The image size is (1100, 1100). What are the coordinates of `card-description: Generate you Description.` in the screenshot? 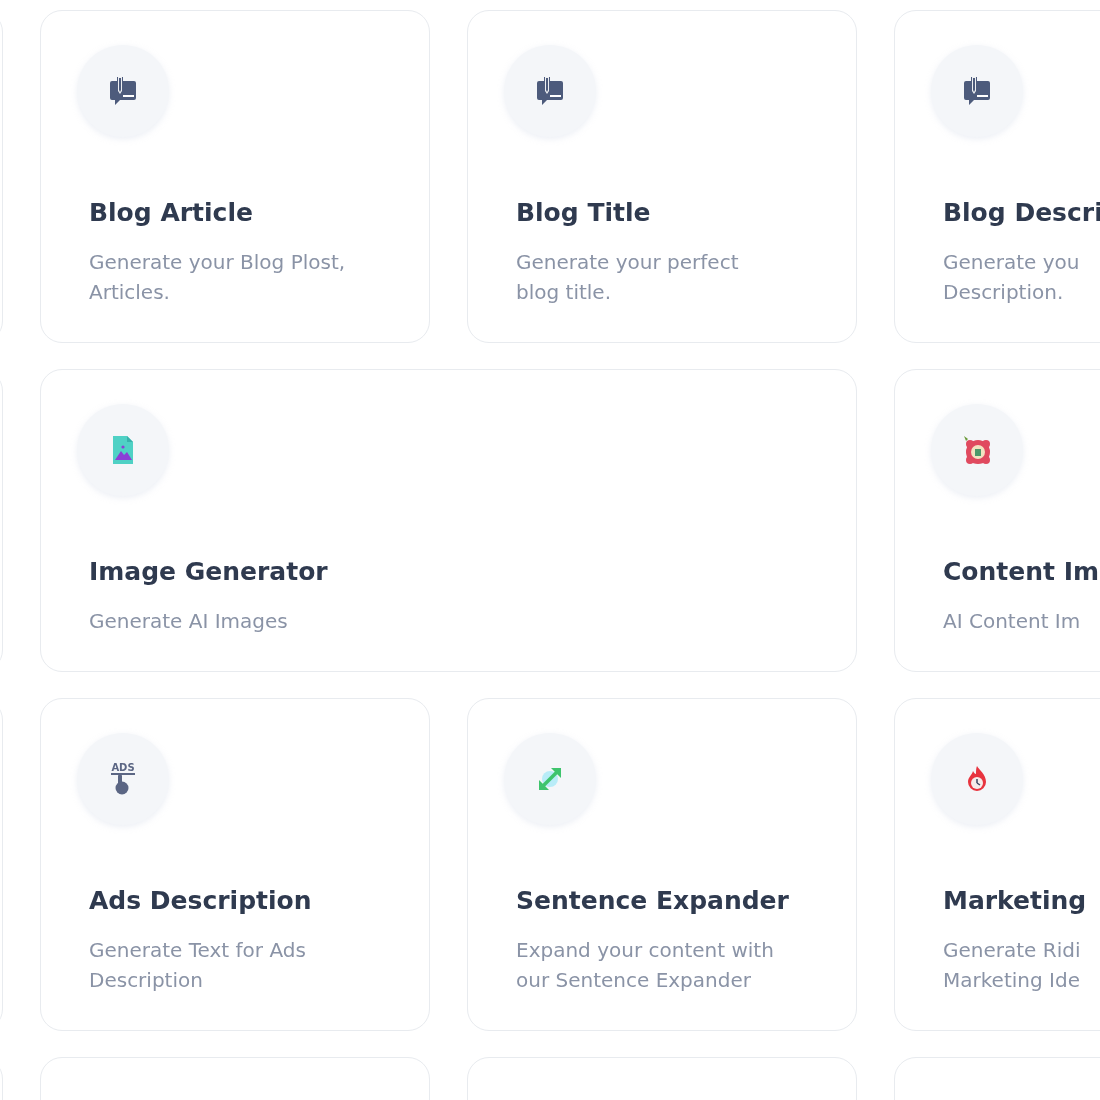 It's located at (1012, 277).